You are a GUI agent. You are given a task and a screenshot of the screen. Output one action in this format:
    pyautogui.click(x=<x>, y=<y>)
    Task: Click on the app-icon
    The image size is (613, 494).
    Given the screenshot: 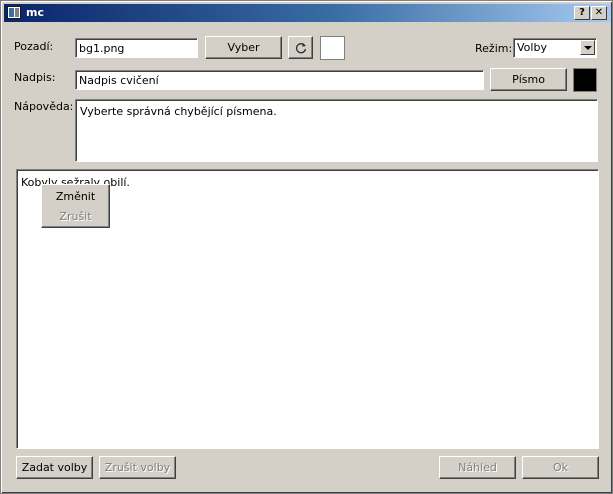 What is the action you would take?
    pyautogui.click(x=14, y=12)
    